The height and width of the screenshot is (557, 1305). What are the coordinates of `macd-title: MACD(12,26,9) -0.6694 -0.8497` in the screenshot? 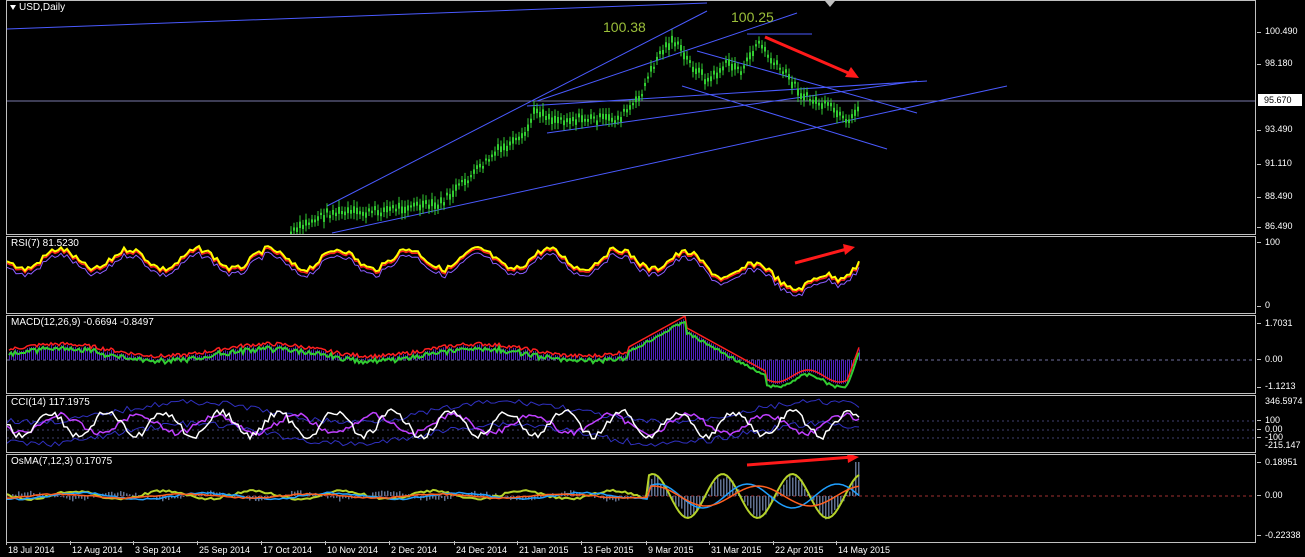 It's located at (82, 322).